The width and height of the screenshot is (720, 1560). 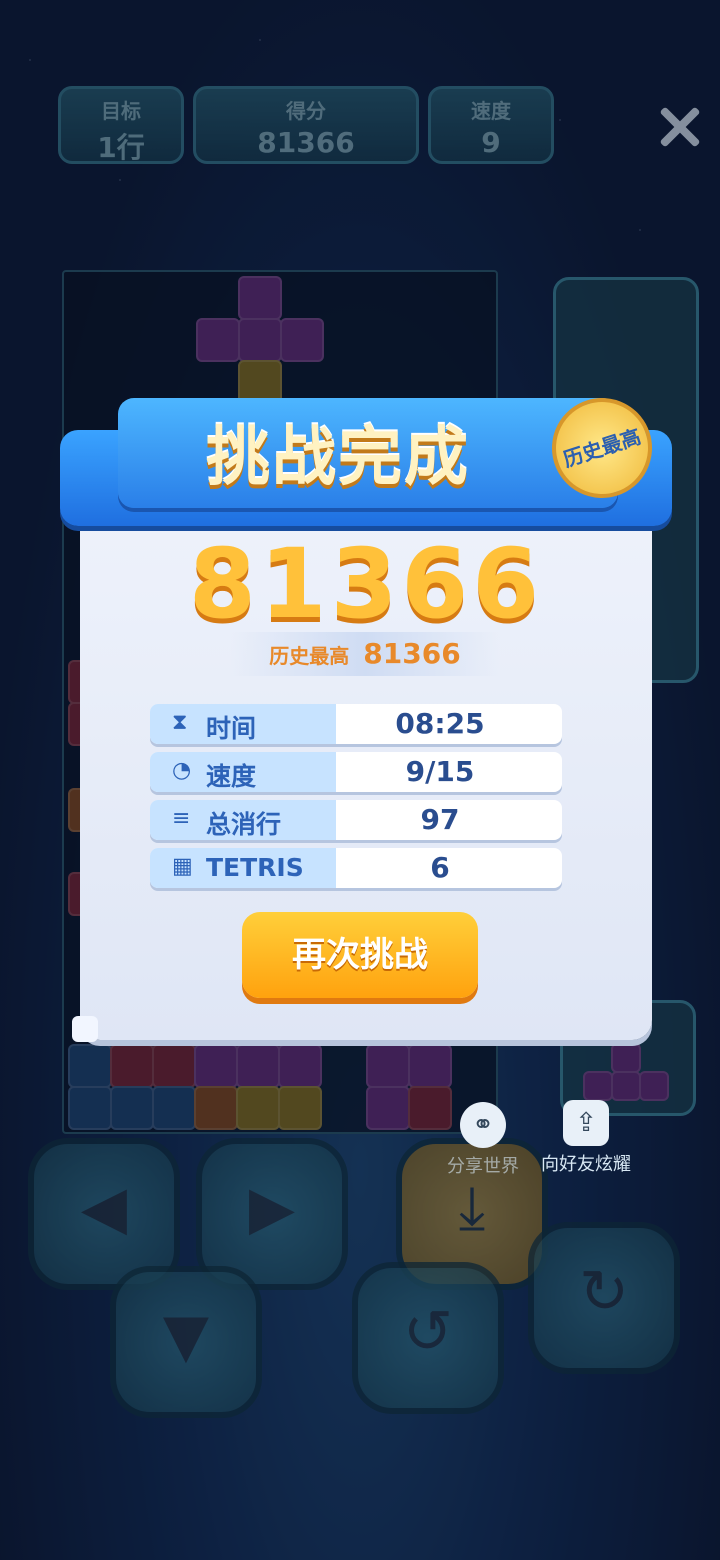 I want to click on stat-name: 时间, so click(x=231, y=728).